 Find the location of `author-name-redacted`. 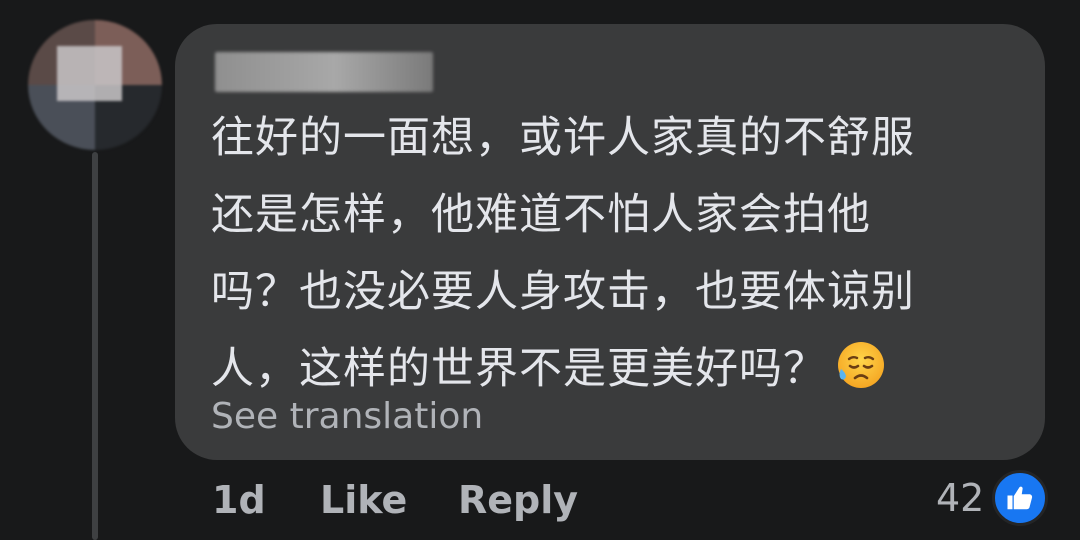

author-name-redacted is located at coordinates (324, 72).